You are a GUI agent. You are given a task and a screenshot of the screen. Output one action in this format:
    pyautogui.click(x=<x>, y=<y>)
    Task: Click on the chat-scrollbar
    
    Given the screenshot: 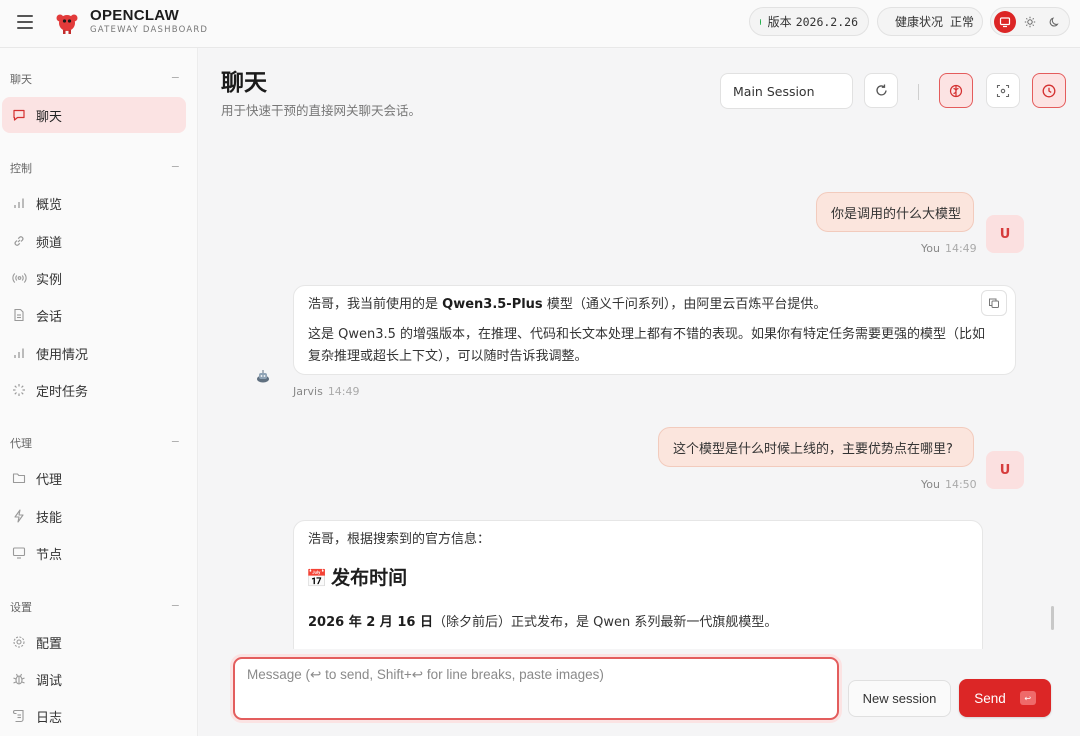 What is the action you would take?
    pyautogui.click(x=1052, y=618)
    